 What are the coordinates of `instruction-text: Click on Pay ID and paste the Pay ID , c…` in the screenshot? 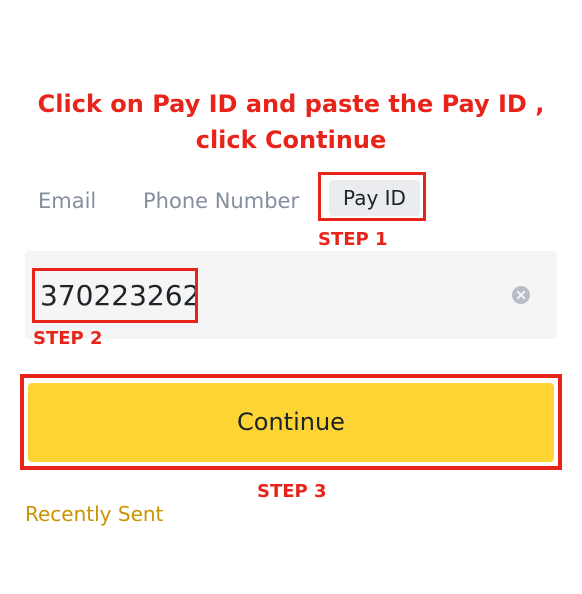 It's located at (291, 122).